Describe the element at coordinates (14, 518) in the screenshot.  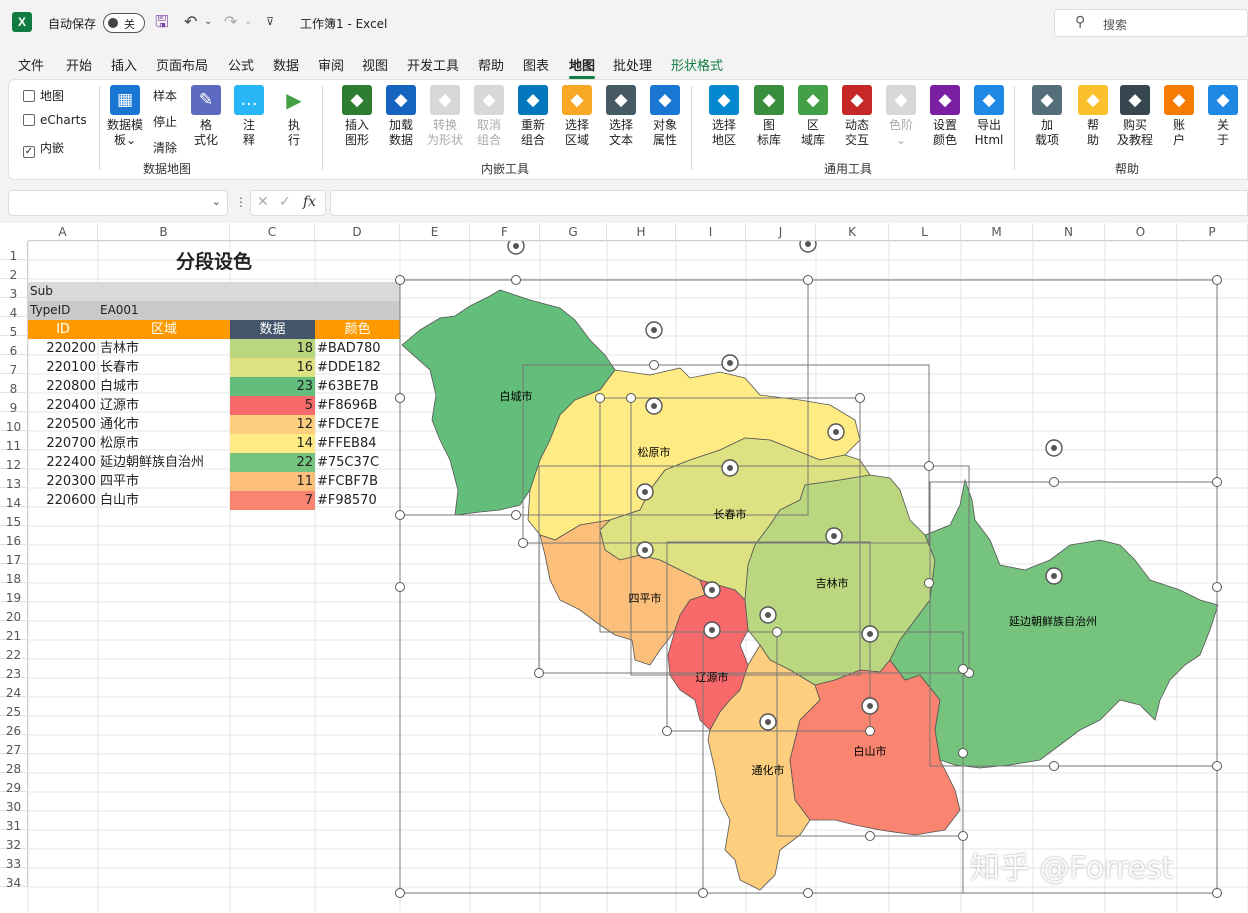
I see `row-header: 15` at that location.